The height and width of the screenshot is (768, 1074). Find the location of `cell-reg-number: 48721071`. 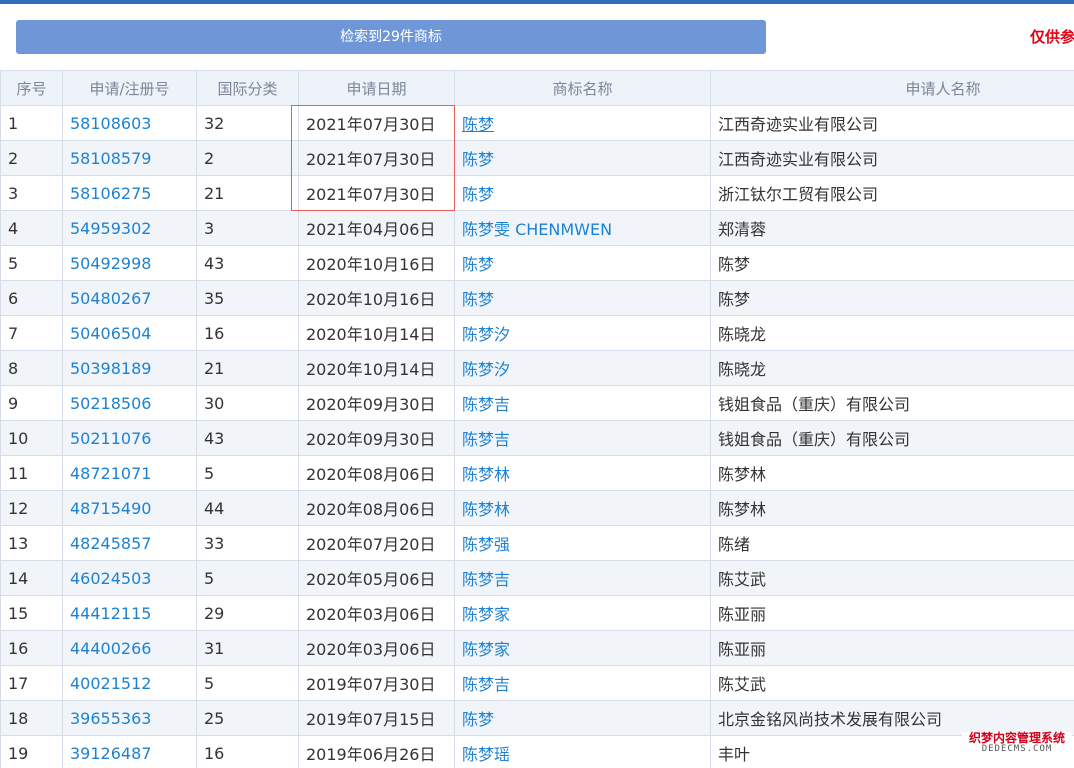

cell-reg-number: 48721071 is located at coordinates (129, 473).